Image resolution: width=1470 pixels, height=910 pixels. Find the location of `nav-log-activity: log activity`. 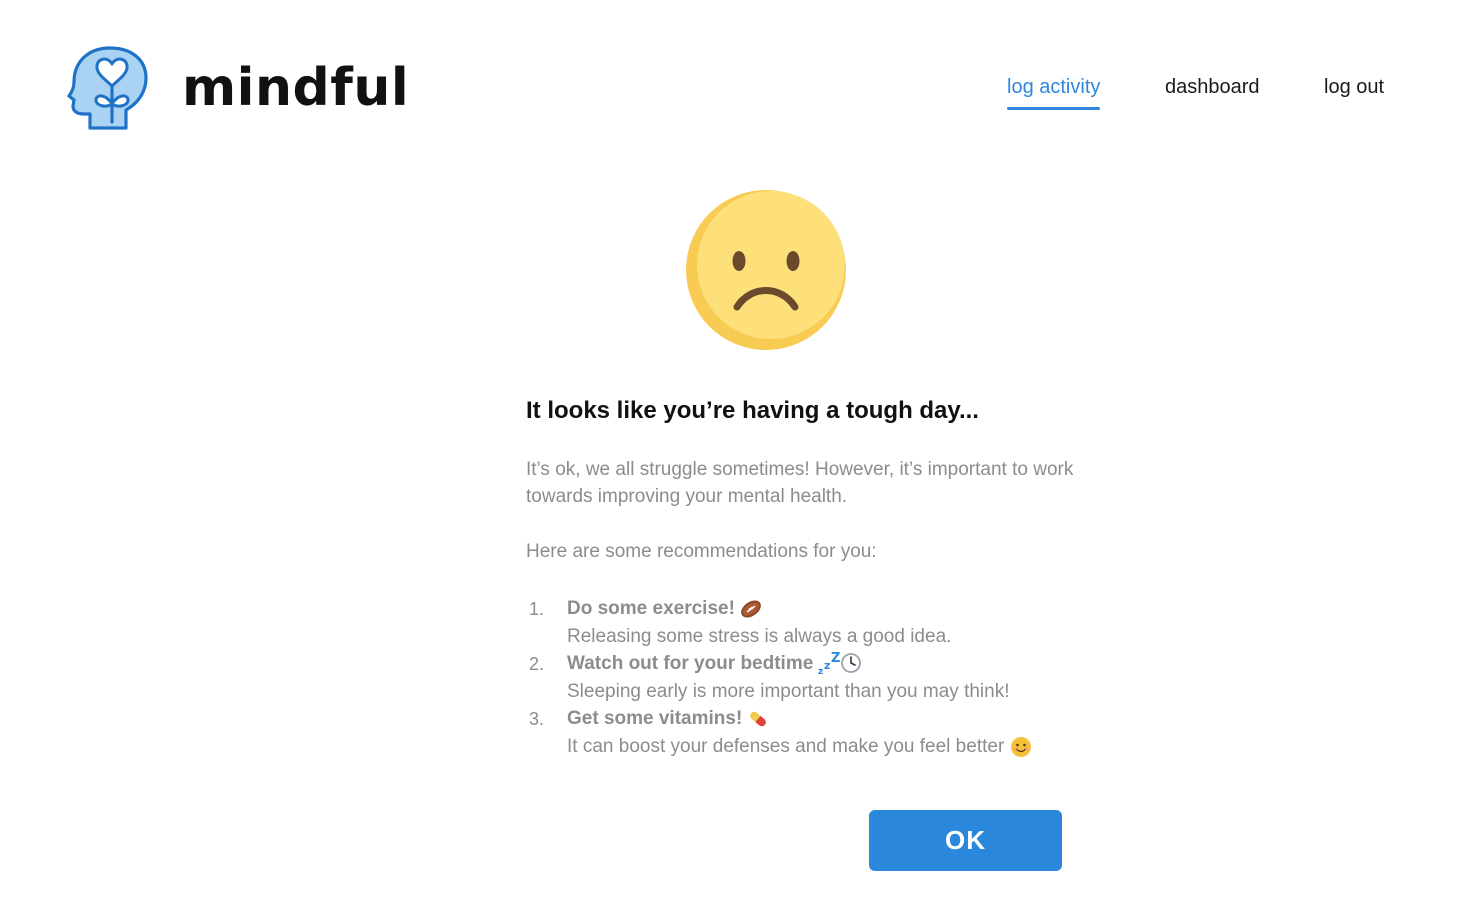

nav-log-activity: log activity is located at coordinates (1054, 91).